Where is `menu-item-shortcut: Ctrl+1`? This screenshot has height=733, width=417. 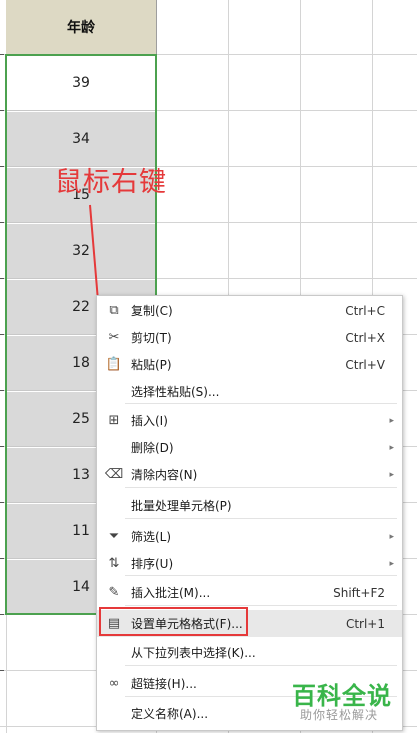
menu-item-shortcut: Ctrl+1 is located at coordinates (365, 623).